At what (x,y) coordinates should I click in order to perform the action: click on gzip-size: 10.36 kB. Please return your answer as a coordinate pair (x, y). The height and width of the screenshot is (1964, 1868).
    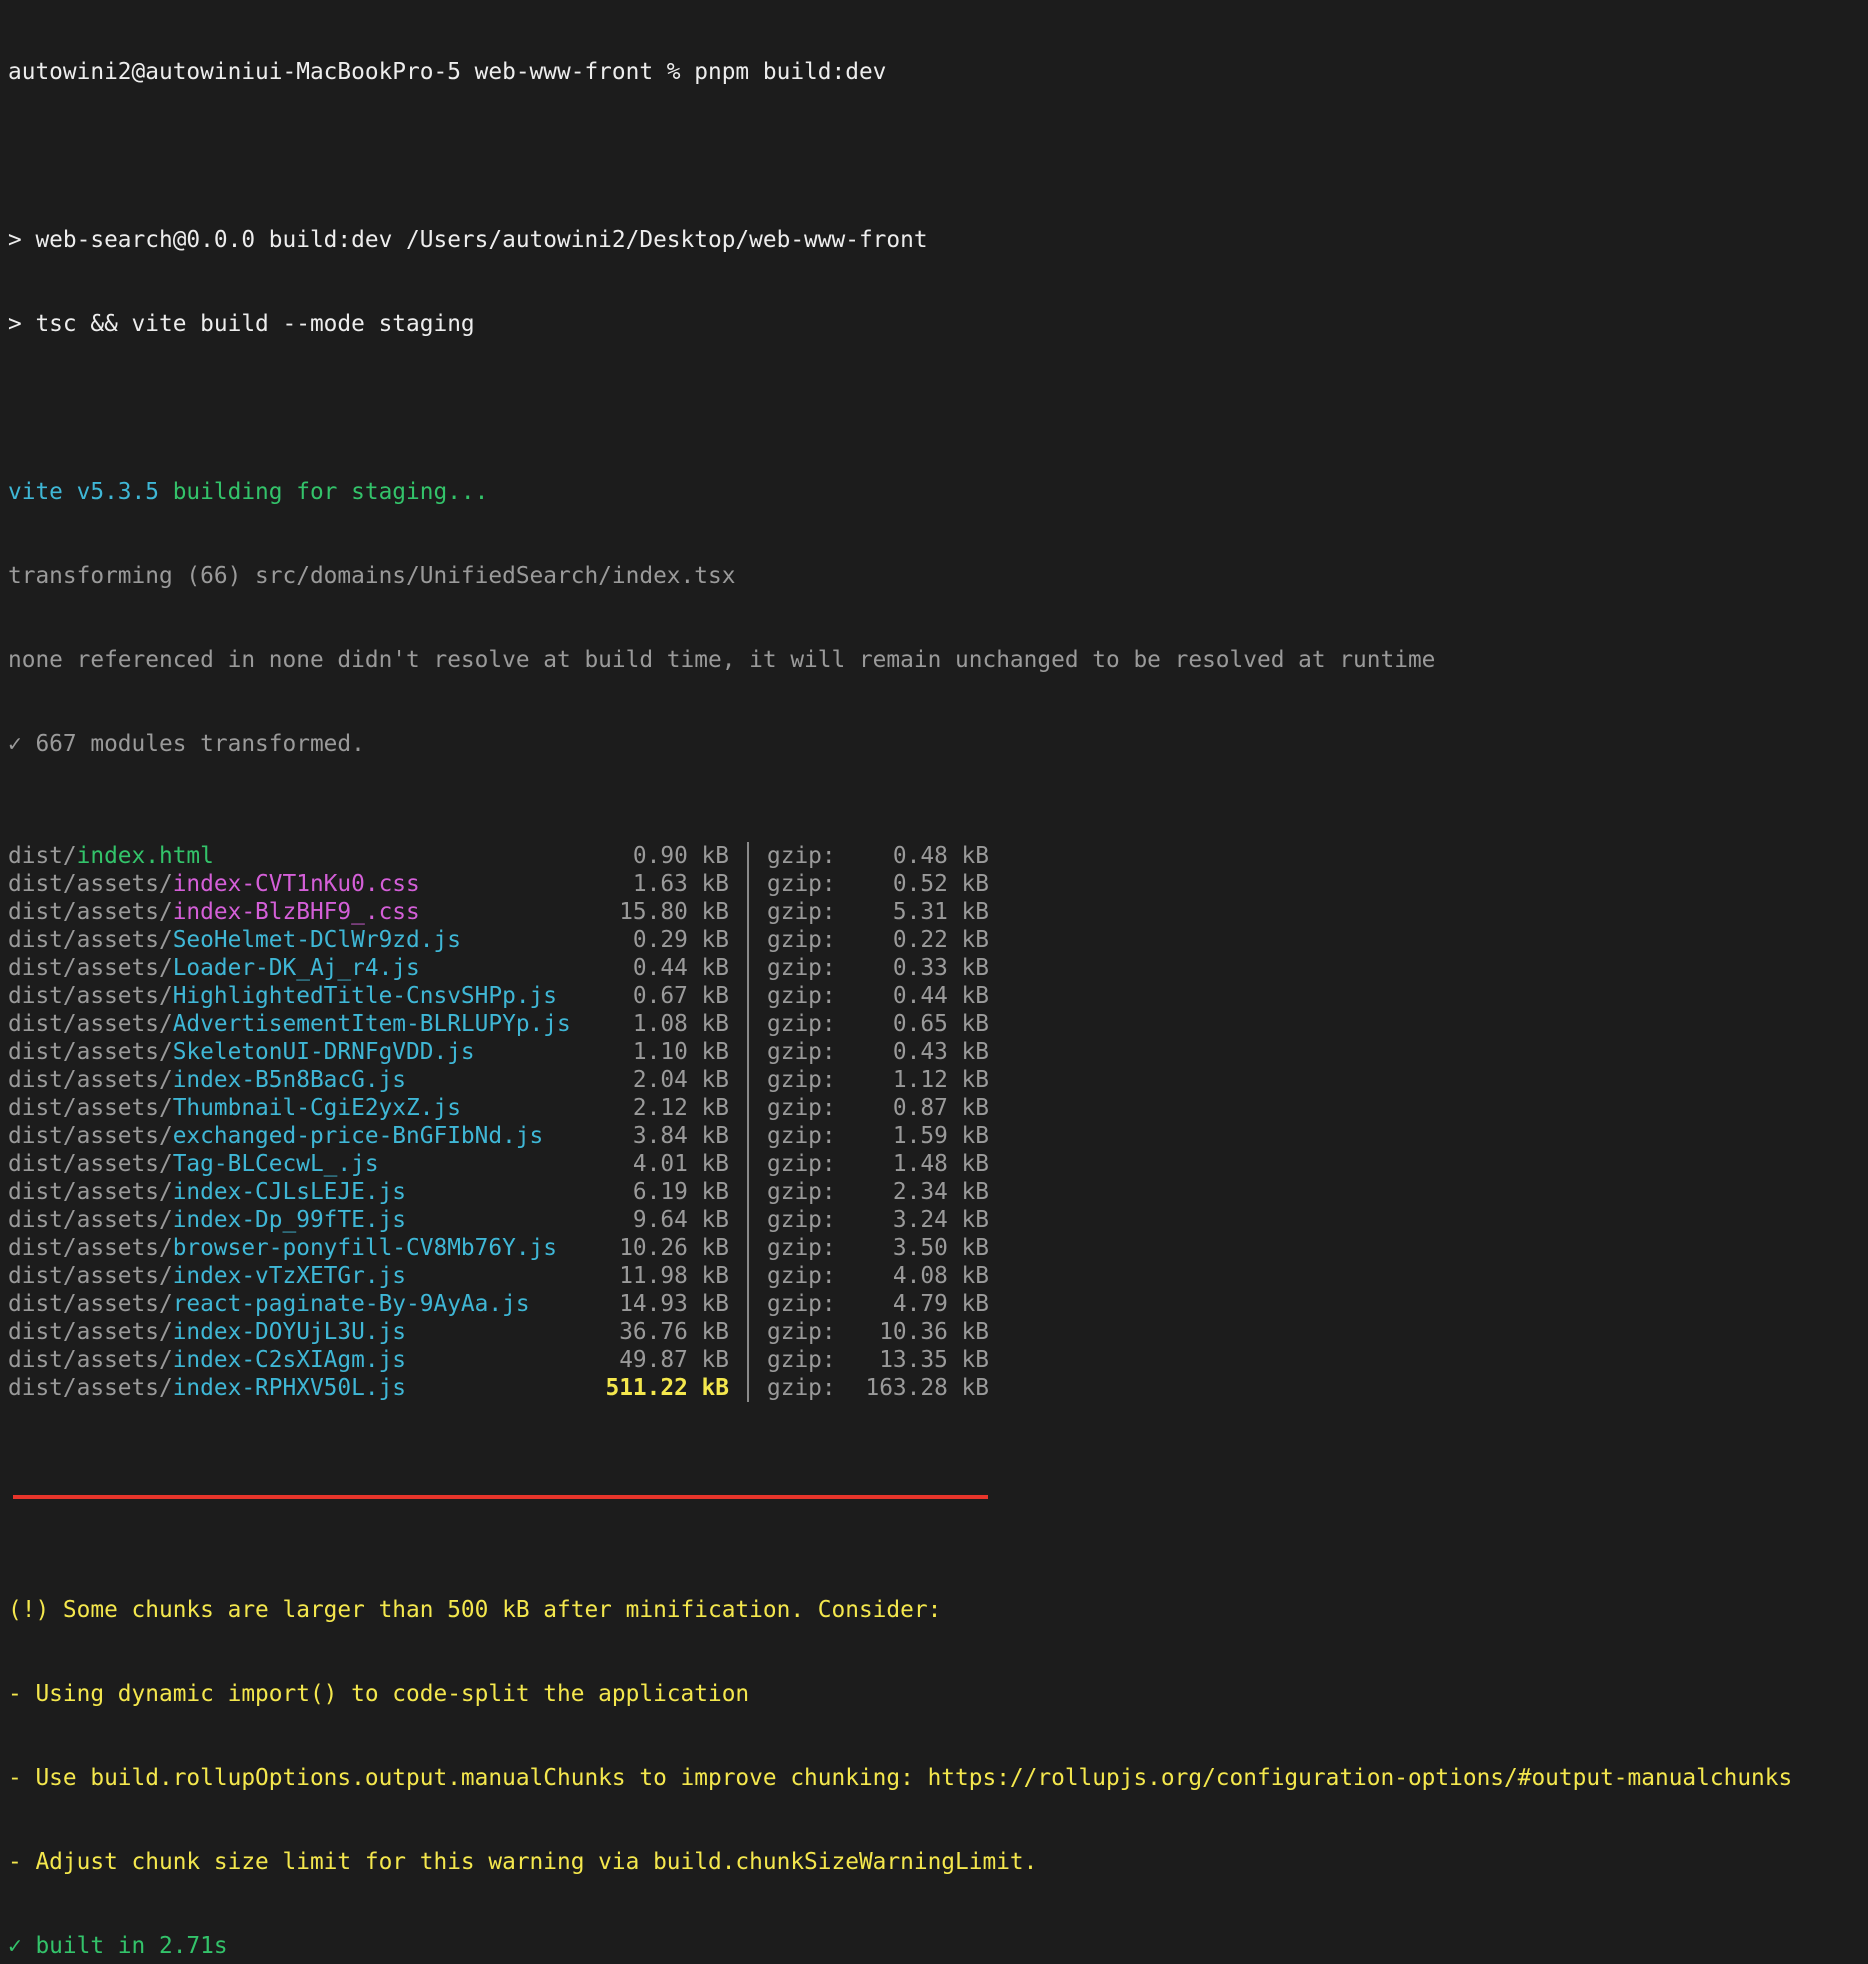
    Looking at the image, I should click on (934, 1332).